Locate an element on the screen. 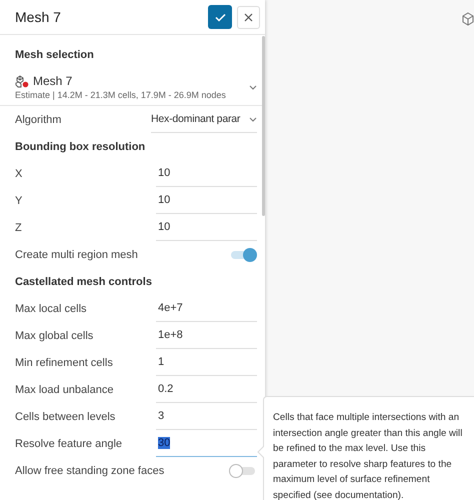 This screenshot has width=474, height=500. input-field: 0.2 is located at coordinates (206, 389).